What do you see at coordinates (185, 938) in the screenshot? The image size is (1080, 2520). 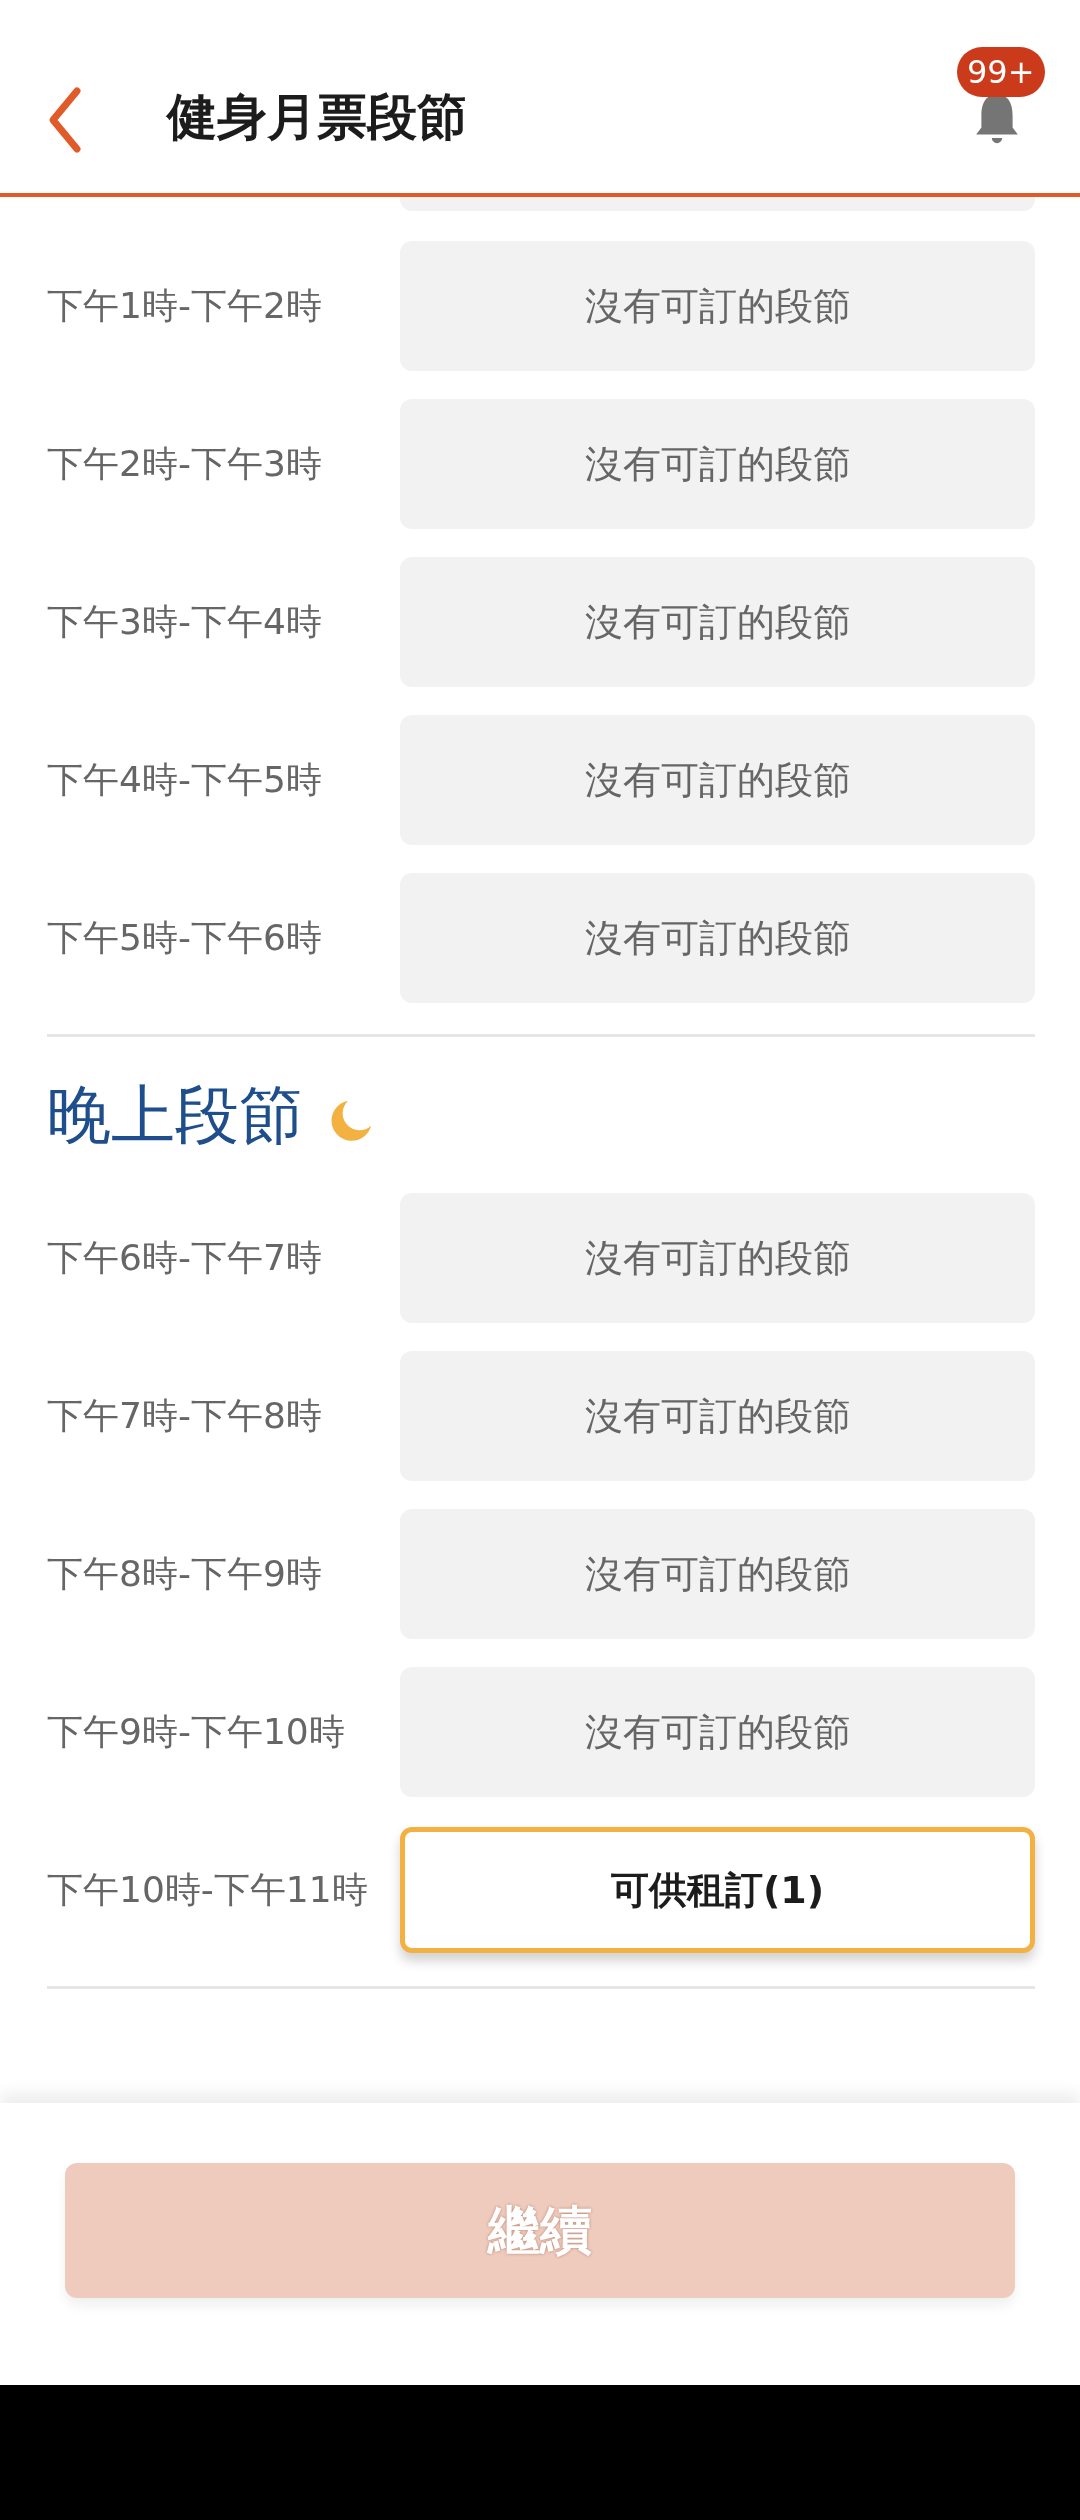 I see `time-label: 下午5時-下午6時` at bounding box center [185, 938].